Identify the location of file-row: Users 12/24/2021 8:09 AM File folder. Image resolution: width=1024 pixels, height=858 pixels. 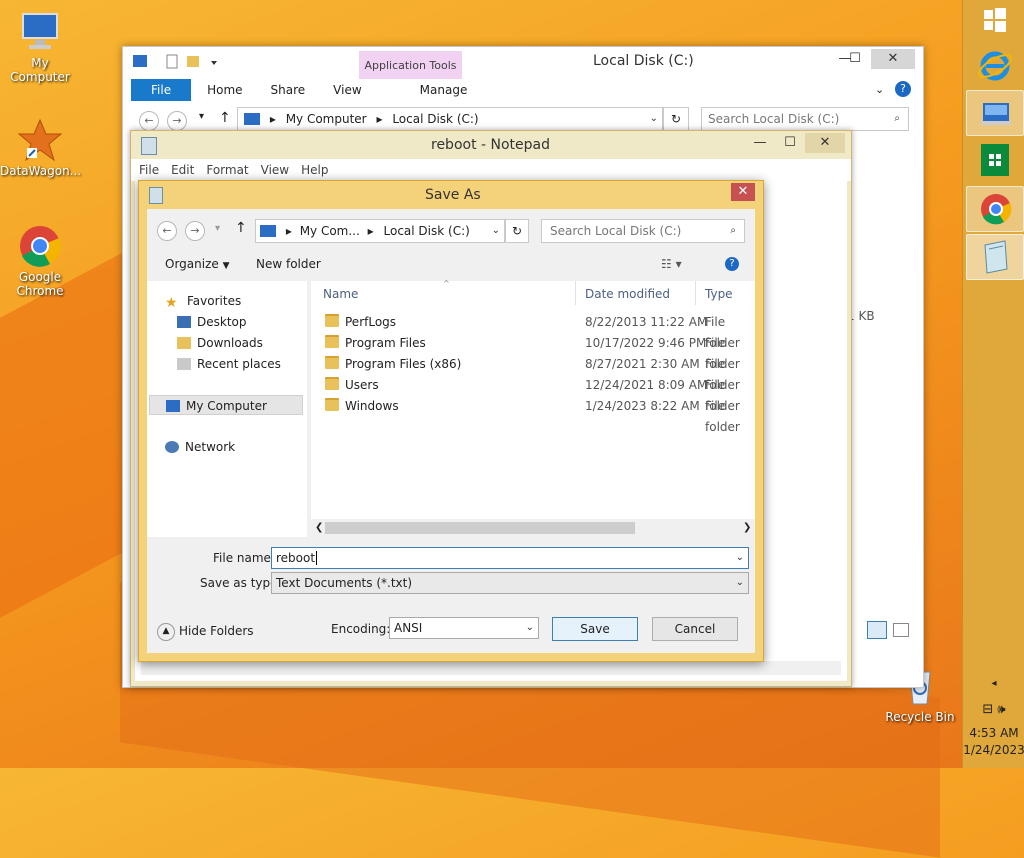
(535, 394).